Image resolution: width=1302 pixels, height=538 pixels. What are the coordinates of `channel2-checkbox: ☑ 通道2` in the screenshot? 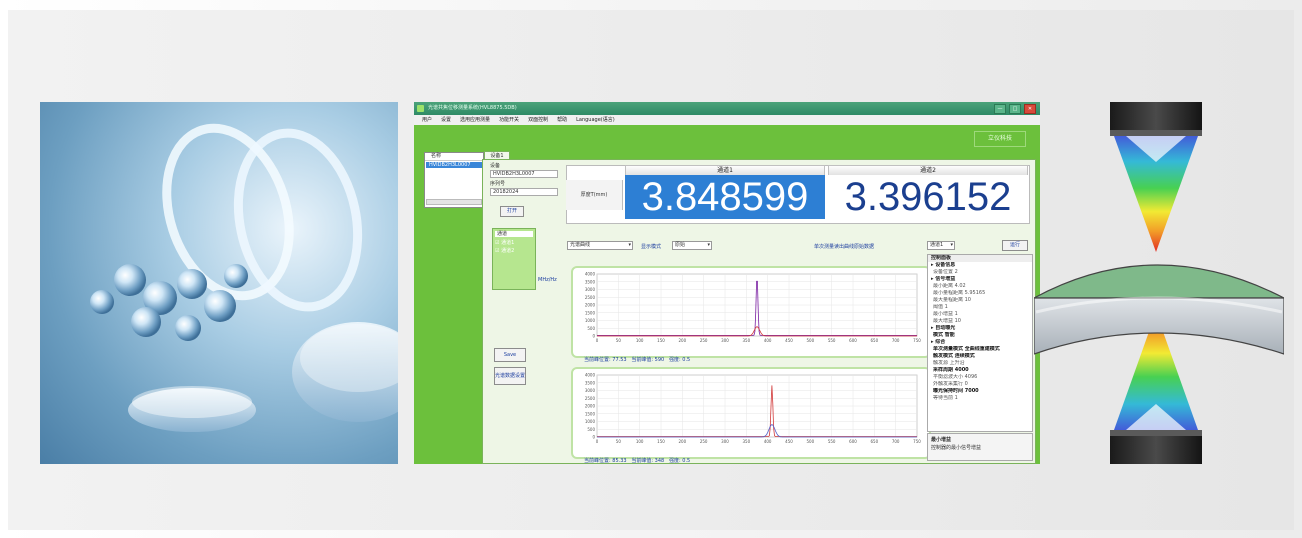 It's located at (514, 250).